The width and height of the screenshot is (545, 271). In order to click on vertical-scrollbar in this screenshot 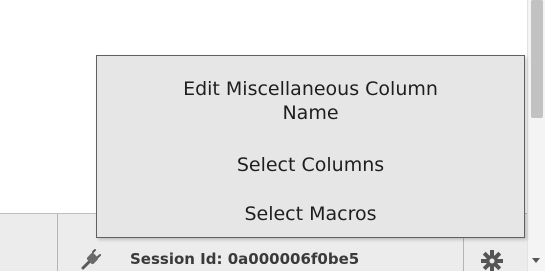, I will do `click(536, 135)`.